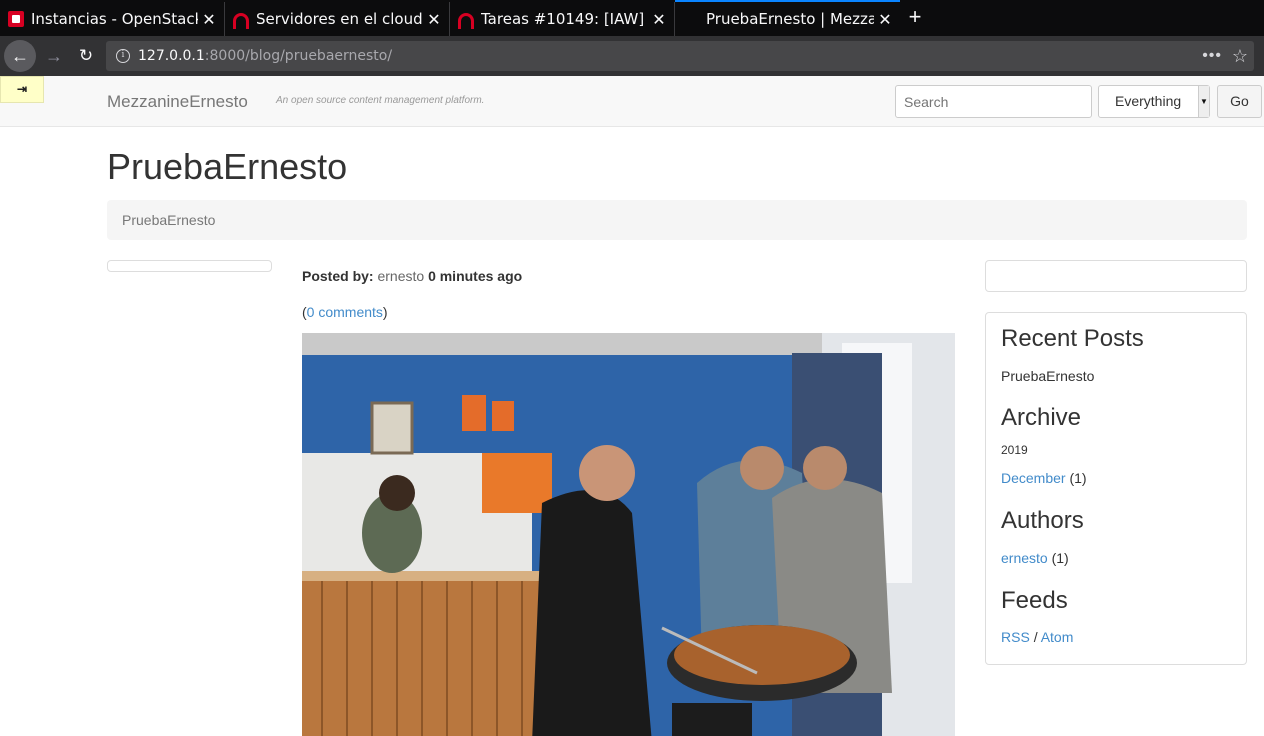  What do you see at coordinates (22, 89) in the screenshot?
I see `admin-toolbar-toggle: ⇥` at bounding box center [22, 89].